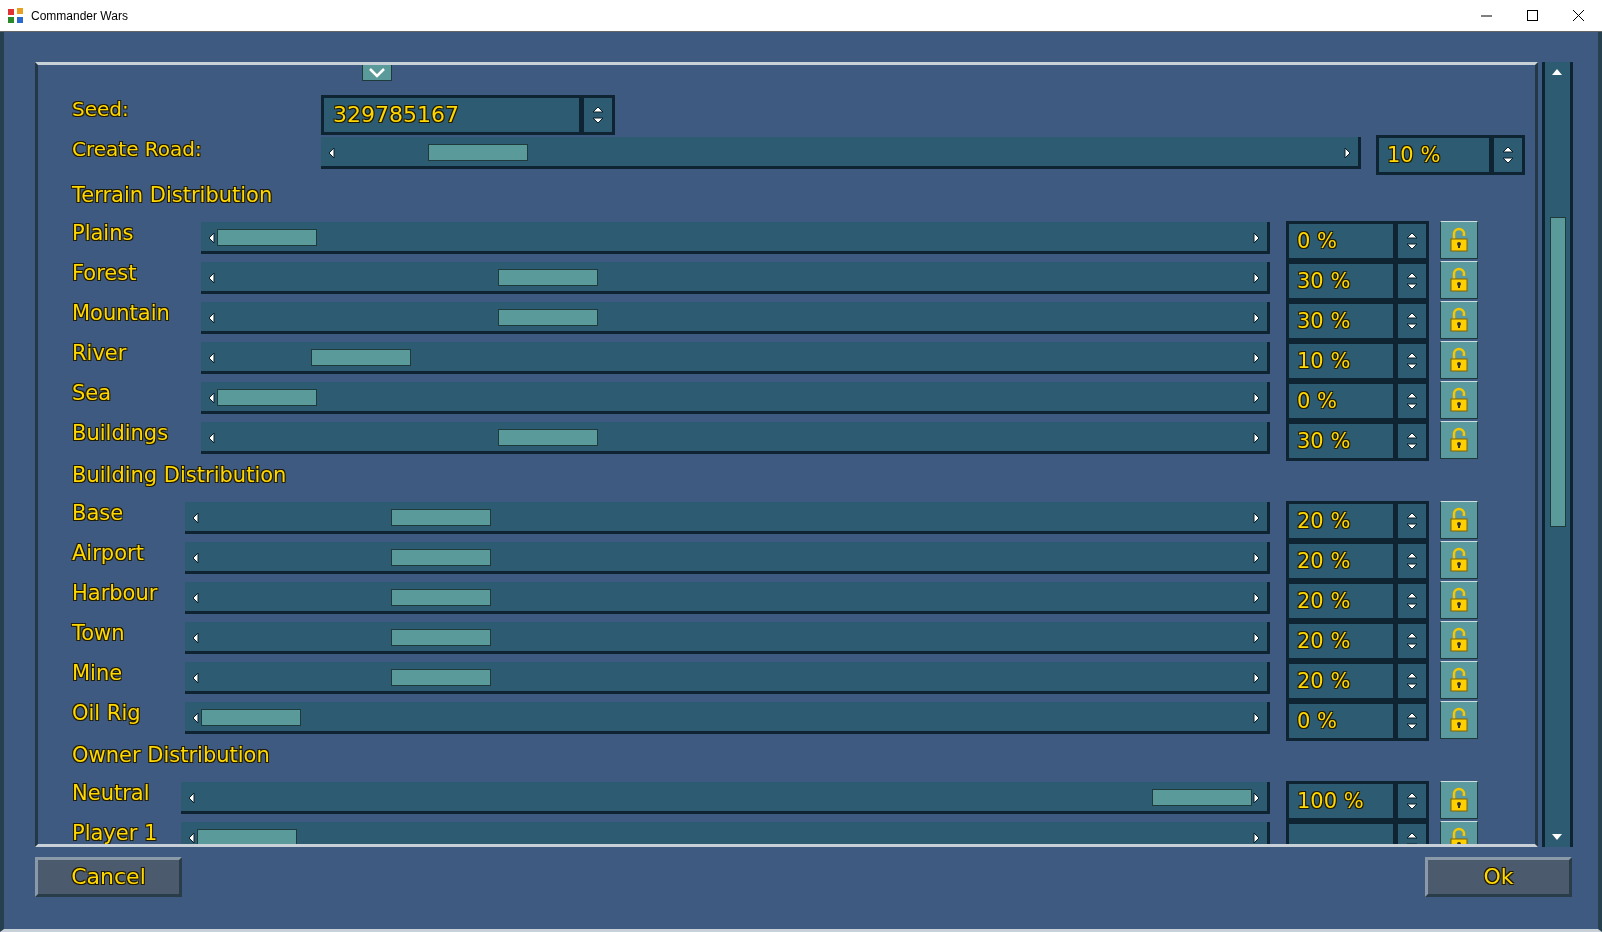  Describe the element at coordinates (1498, 877) in the screenshot. I see `dialog-button: Ok` at that location.